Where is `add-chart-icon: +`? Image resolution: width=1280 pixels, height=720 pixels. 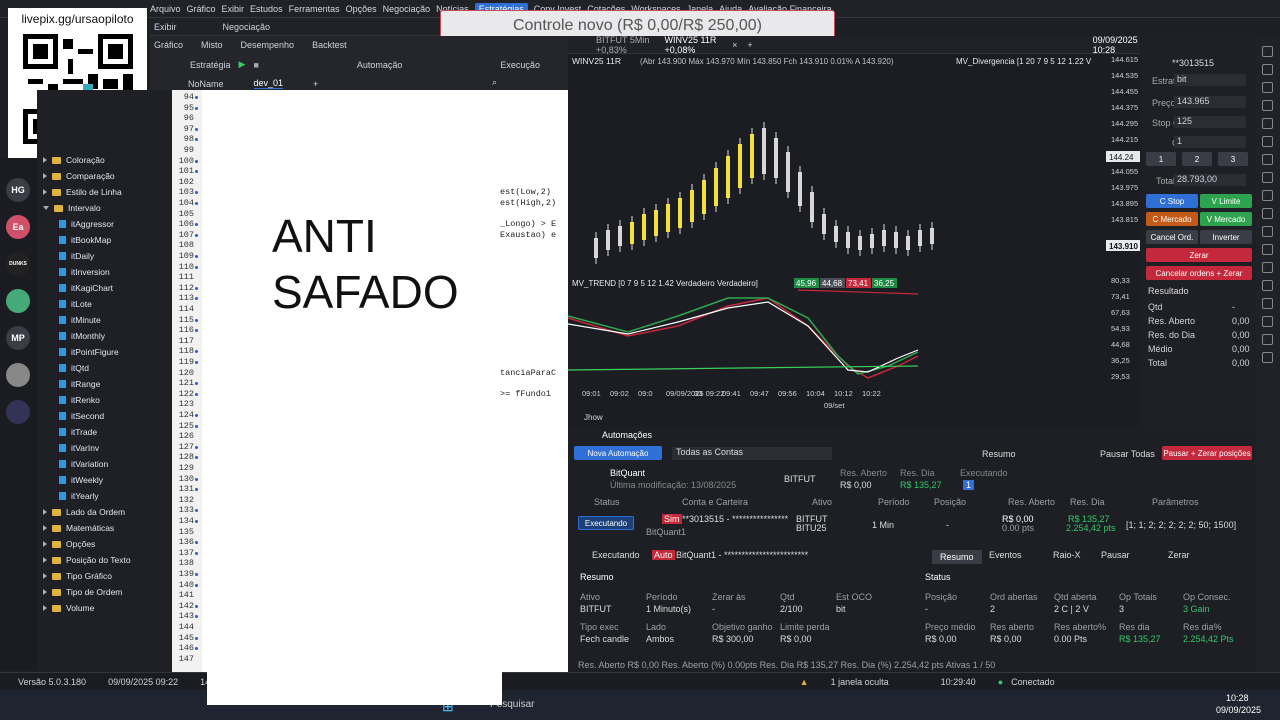 add-chart-icon: + is located at coordinates (749, 45).